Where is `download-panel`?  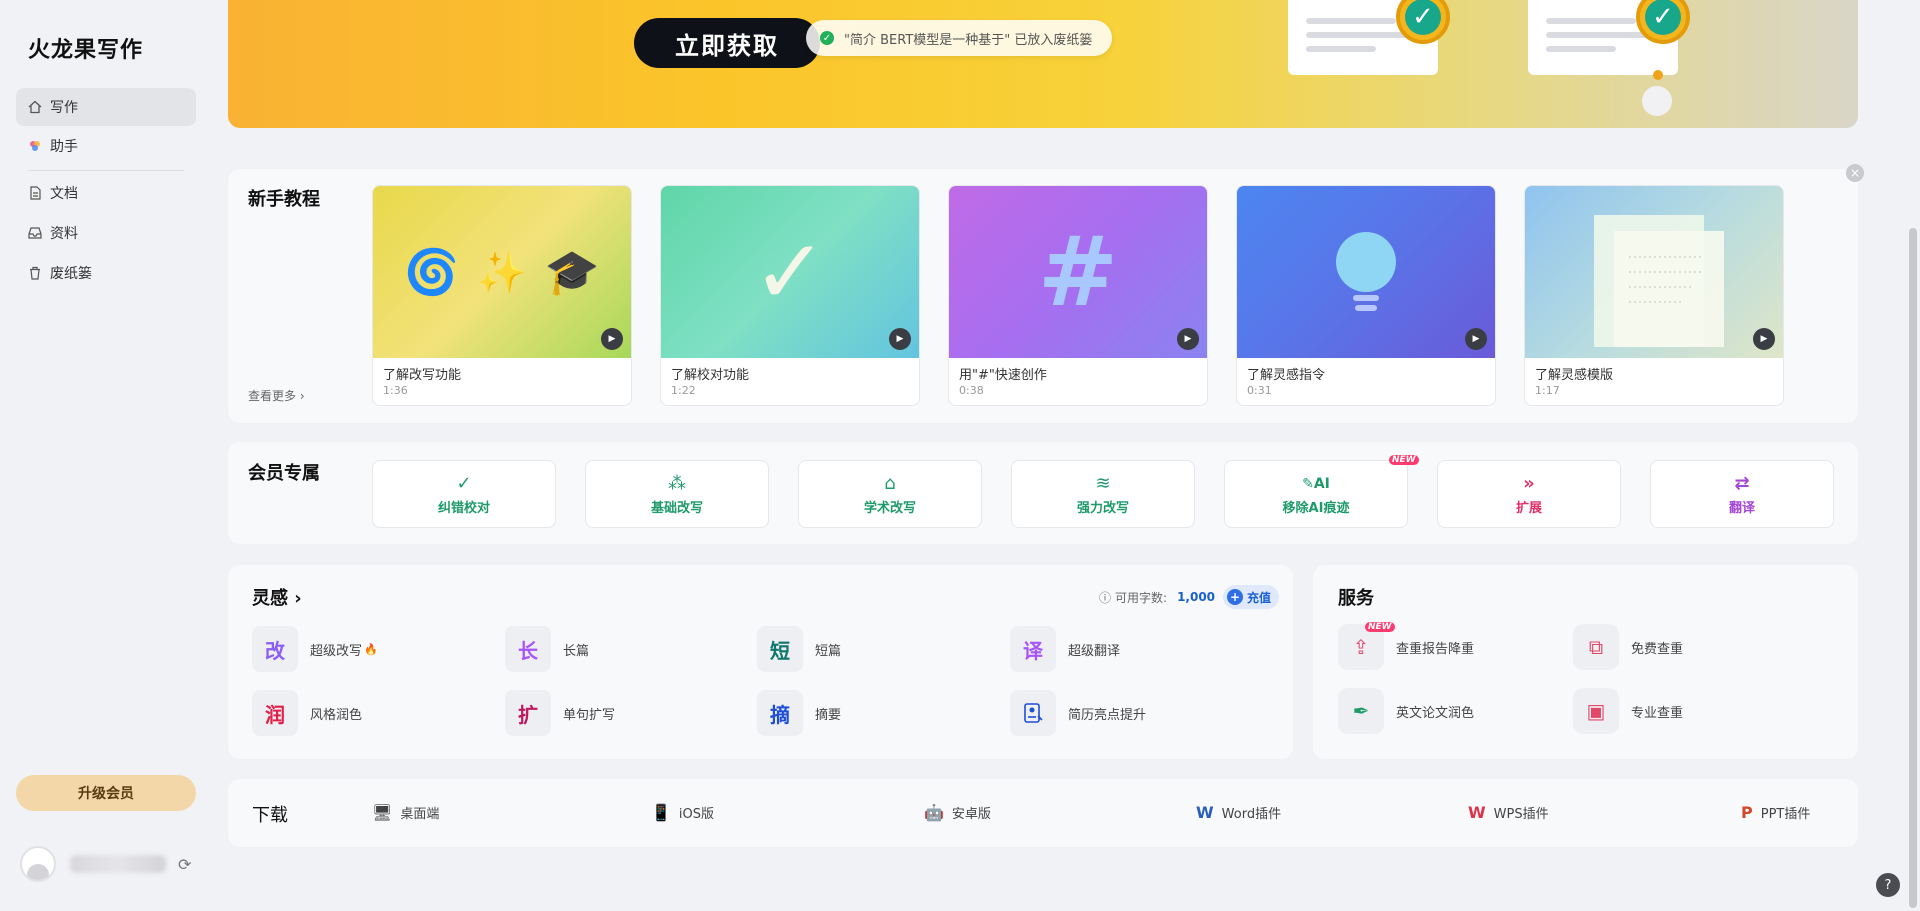
download-panel is located at coordinates (1043, 813).